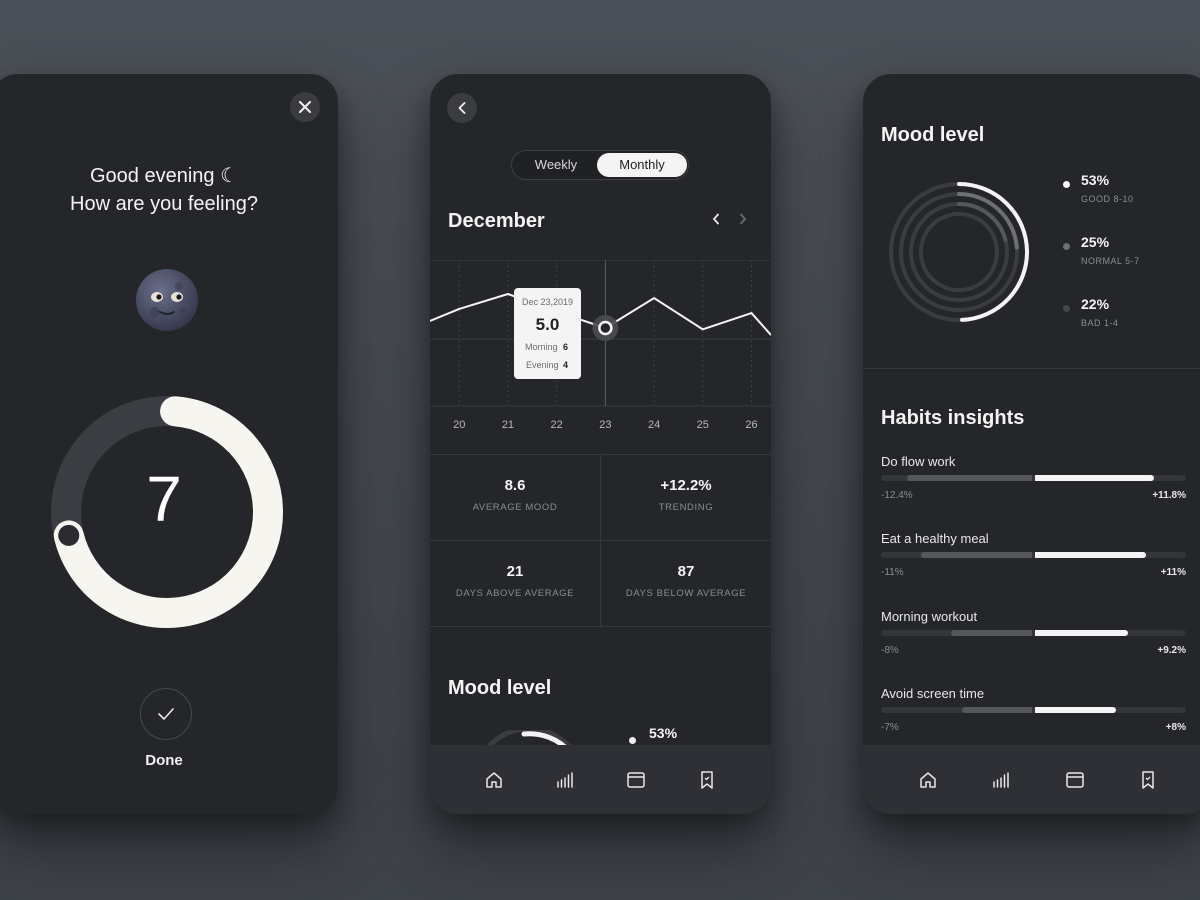 This screenshot has width=1200, height=900. Describe the element at coordinates (988, 221) in the screenshot. I see `ring-normal` at that location.